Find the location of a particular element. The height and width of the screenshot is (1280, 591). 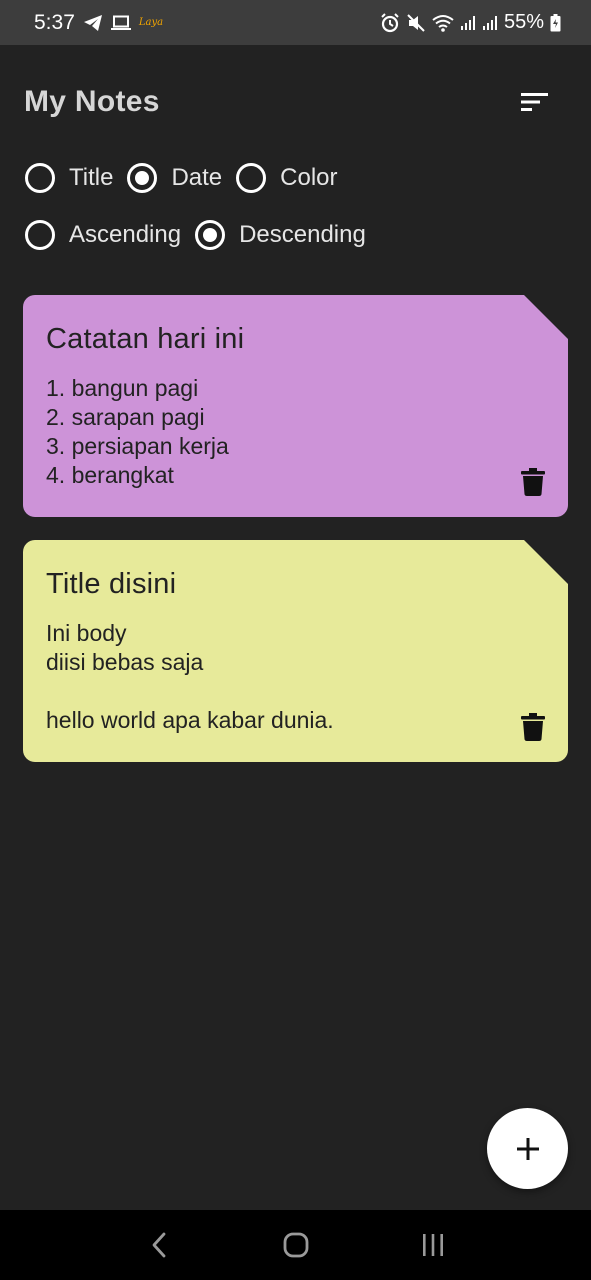

telegram-icon is located at coordinates (93, 23).